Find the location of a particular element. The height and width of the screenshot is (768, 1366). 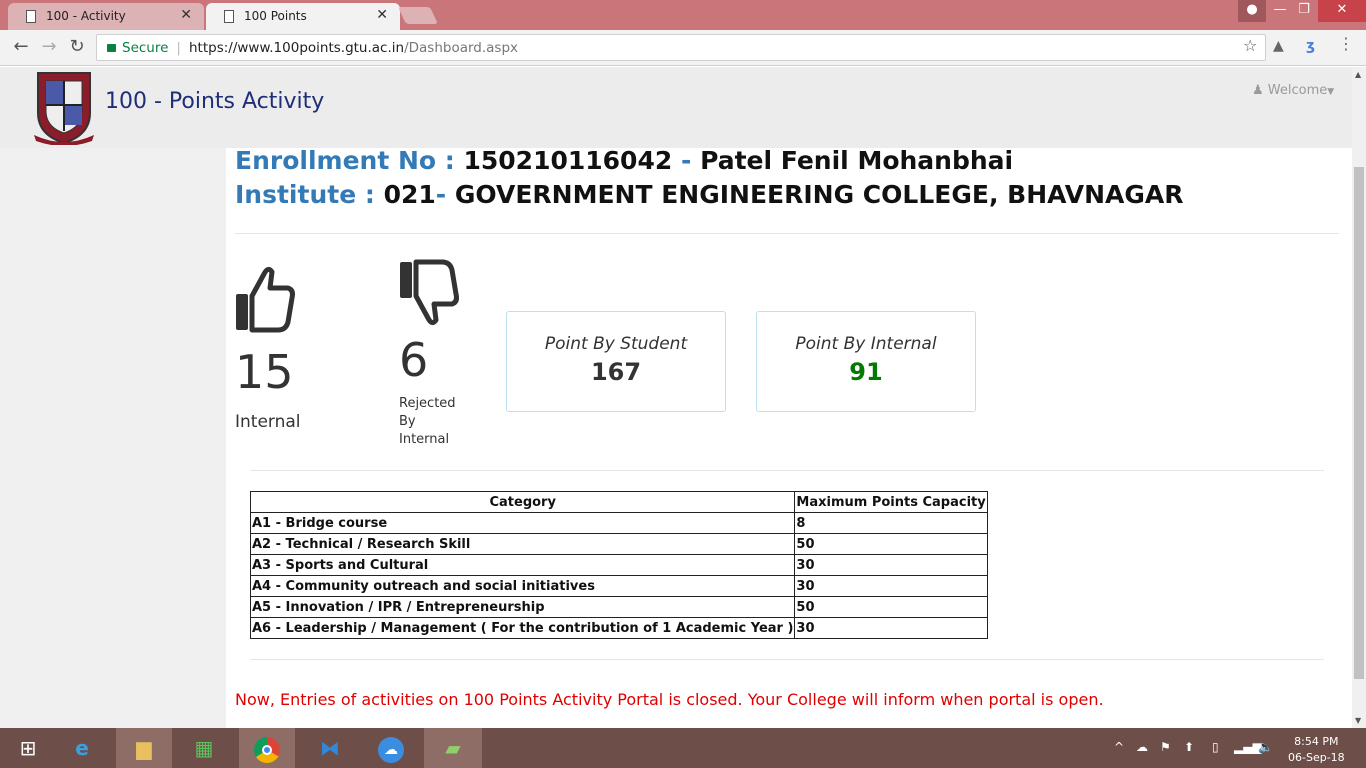

table-row: A3 - Sports and Cultural 30 is located at coordinates (618, 565).